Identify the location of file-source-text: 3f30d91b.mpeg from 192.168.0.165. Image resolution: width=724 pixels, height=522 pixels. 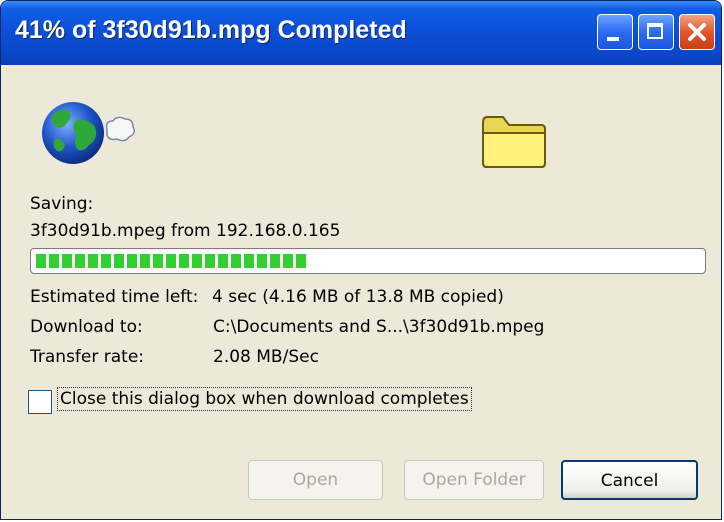
(185, 231).